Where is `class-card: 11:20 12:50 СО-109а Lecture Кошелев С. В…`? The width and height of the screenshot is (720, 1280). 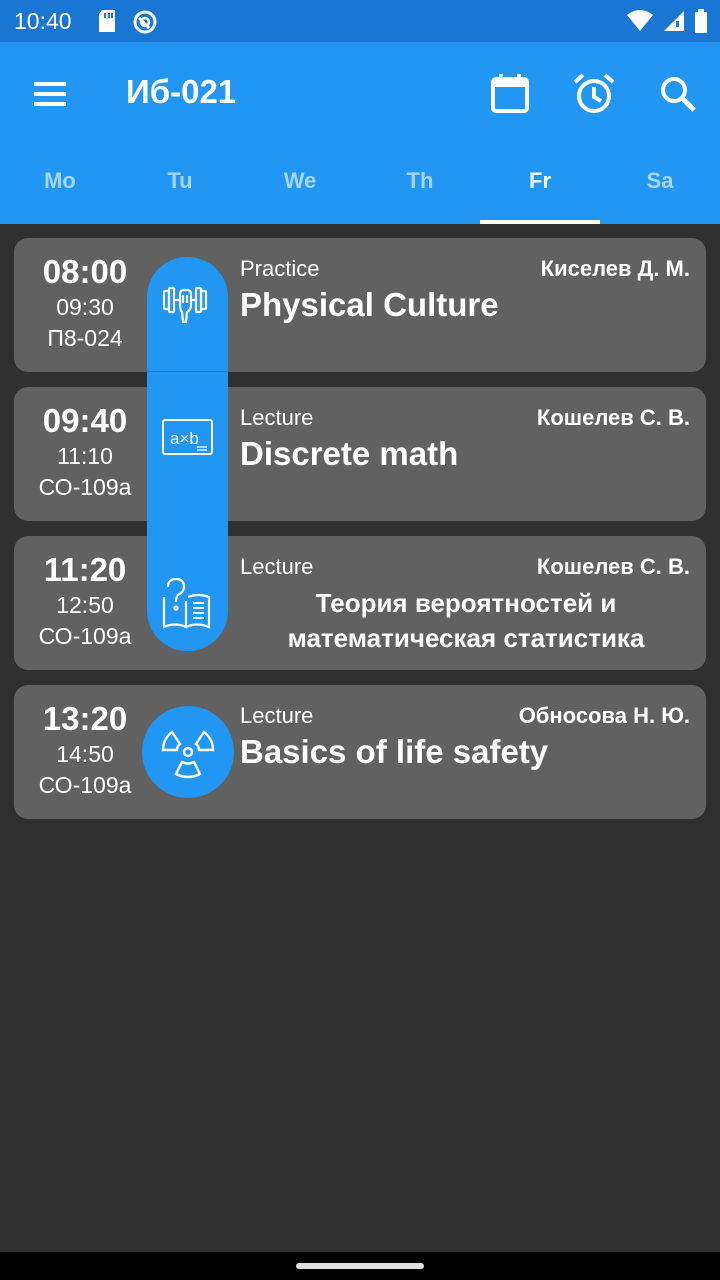 class-card: 11:20 12:50 СО-109а Lecture Кошелев С. В… is located at coordinates (360, 603).